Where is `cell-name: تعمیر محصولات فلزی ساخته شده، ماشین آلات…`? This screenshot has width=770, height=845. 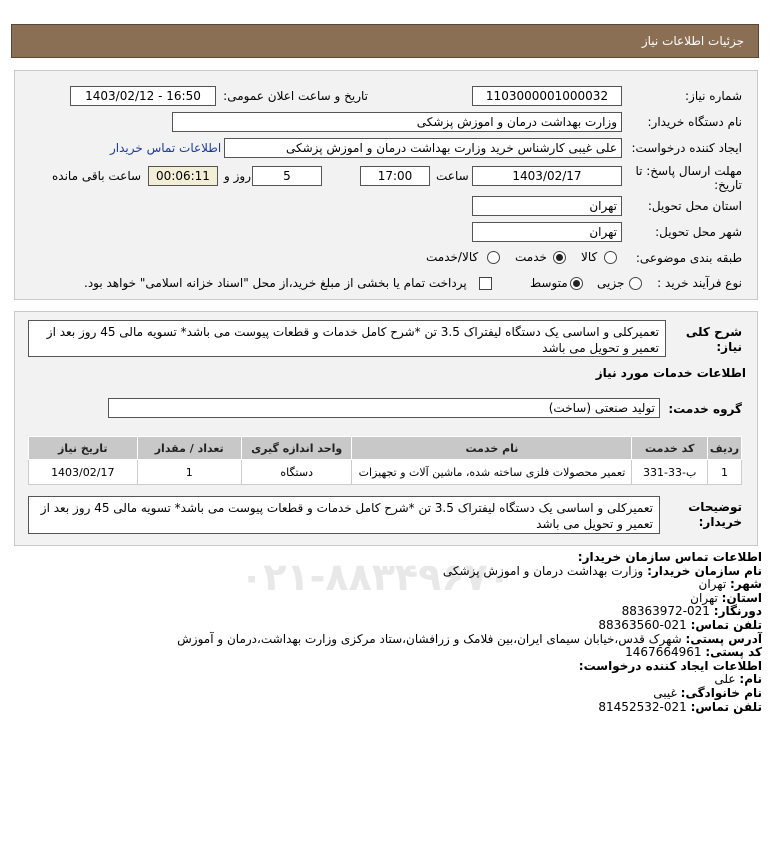
cell-name: تعمیر محصولات فلزی ساخته شده، ماشین آلات… is located at coordinates (492, 472).